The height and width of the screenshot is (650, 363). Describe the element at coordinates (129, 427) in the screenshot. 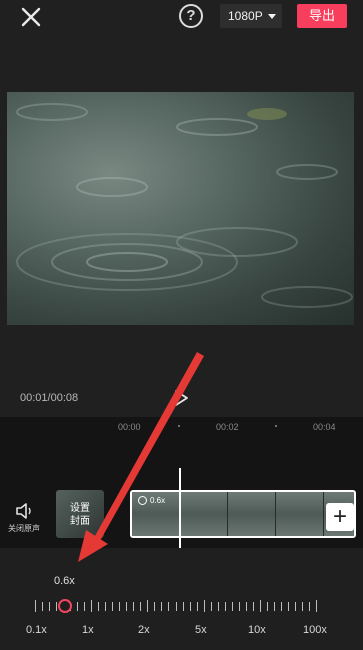

I see `ruler-label: 00:00` at that location.